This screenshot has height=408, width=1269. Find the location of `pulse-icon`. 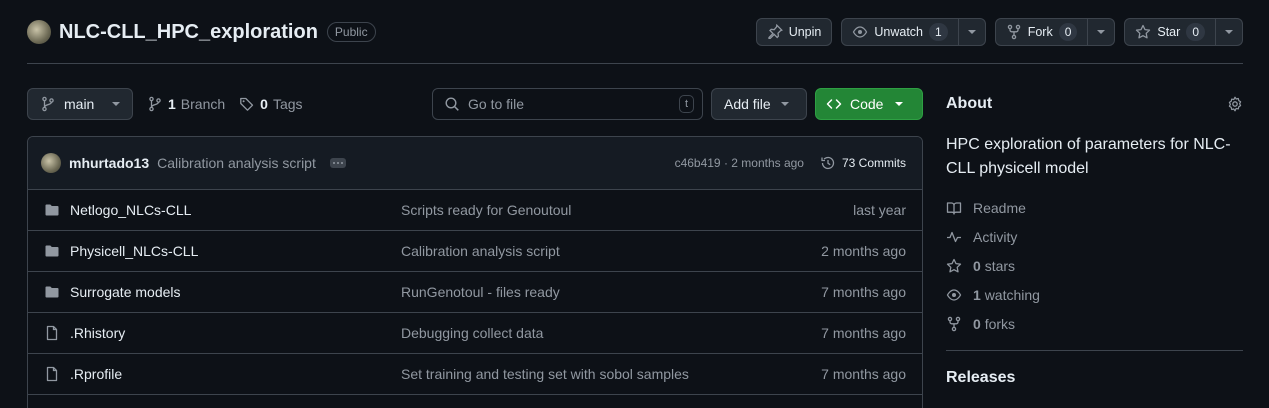

pulse-icon is located at coordinates (954, 236).